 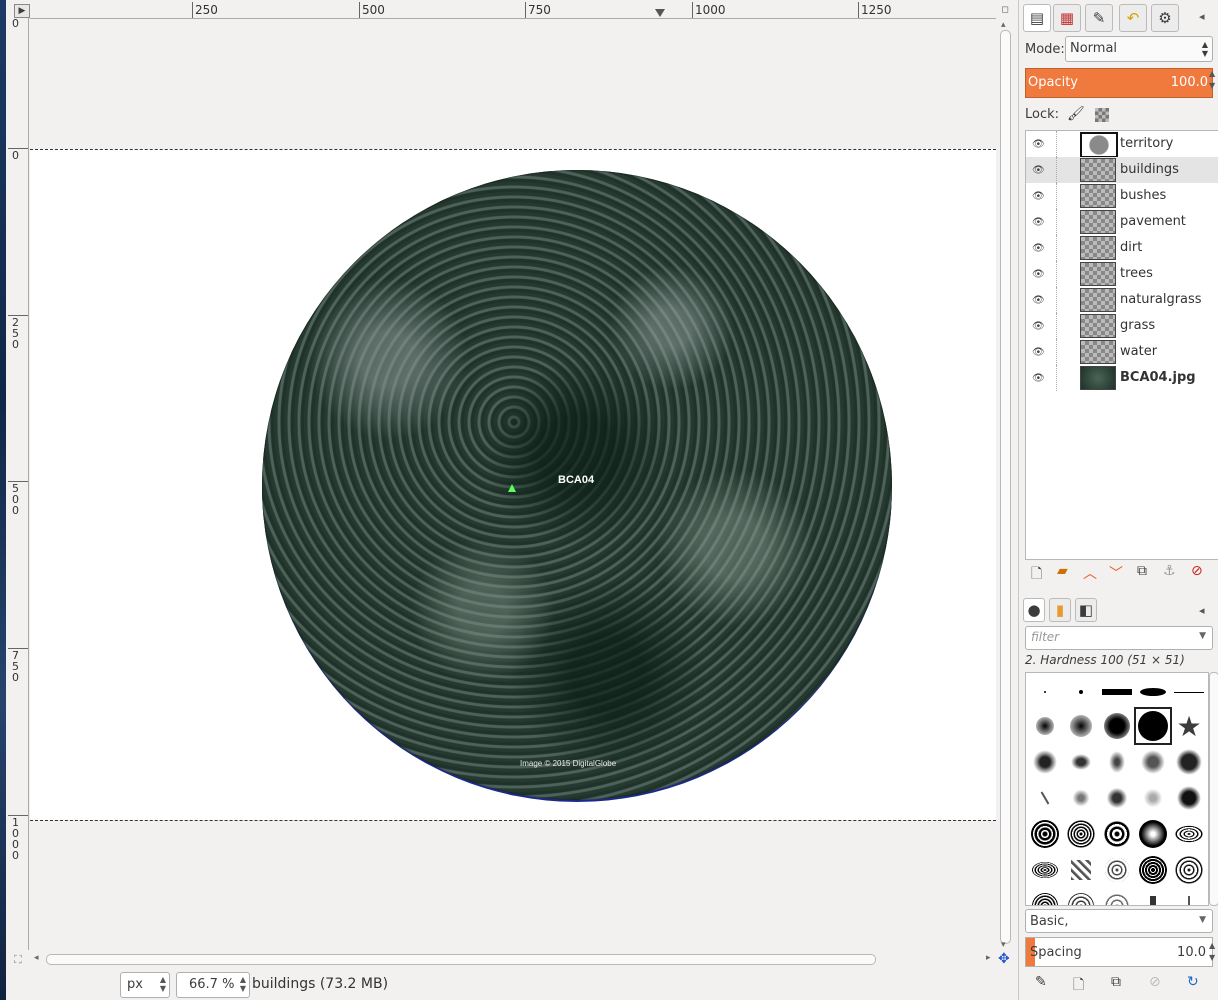 What do you see at coordinates (1165, 18) in the screenshot?
I see `device-status-tab-icon: ⚙` at bounding box center [1165, 18].